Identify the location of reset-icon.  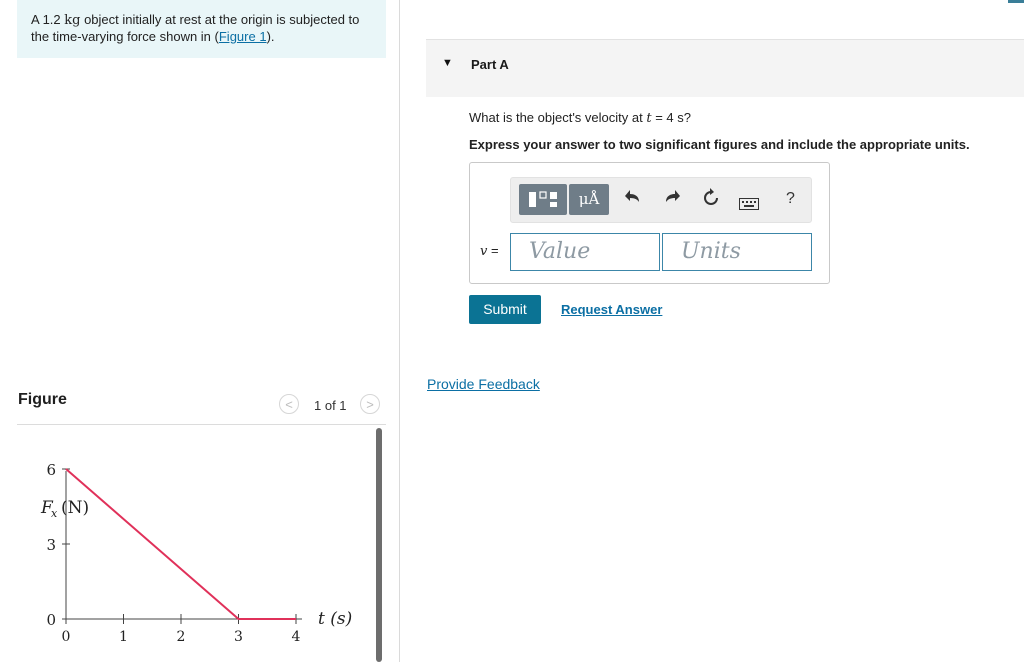
(711, 200).